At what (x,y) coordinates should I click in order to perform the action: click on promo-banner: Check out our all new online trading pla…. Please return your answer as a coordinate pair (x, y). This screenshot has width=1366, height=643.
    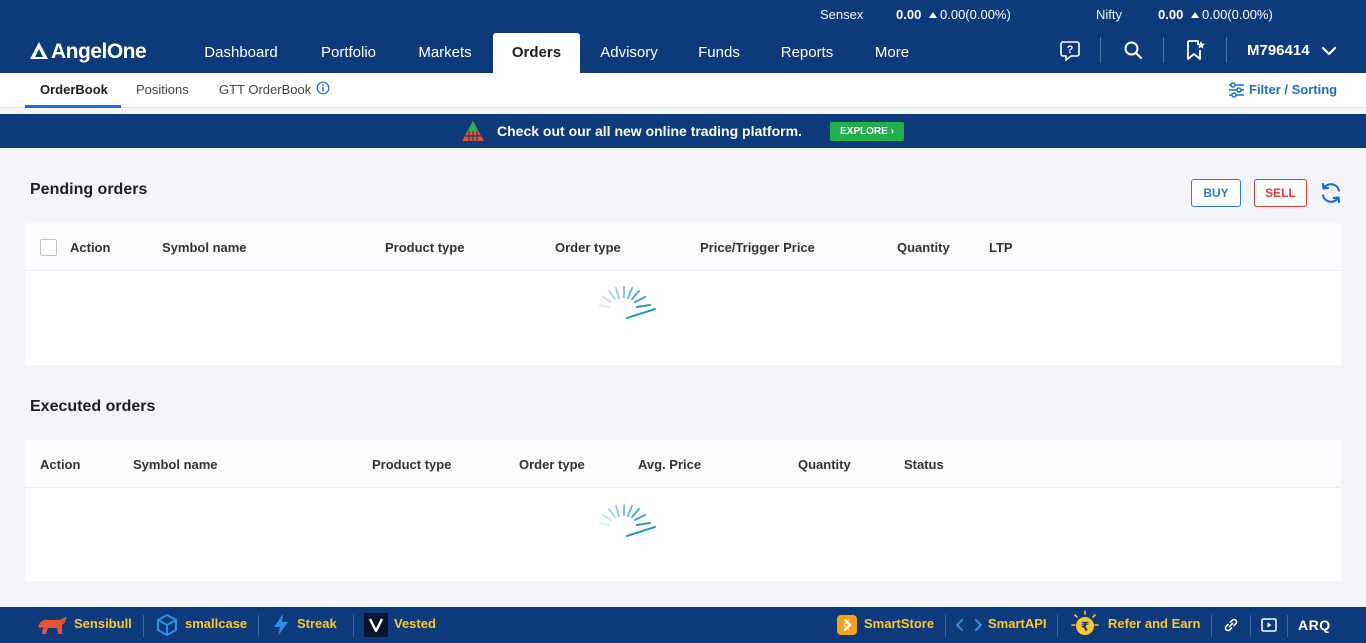
    Looking at the image, I should click on (683, 131).